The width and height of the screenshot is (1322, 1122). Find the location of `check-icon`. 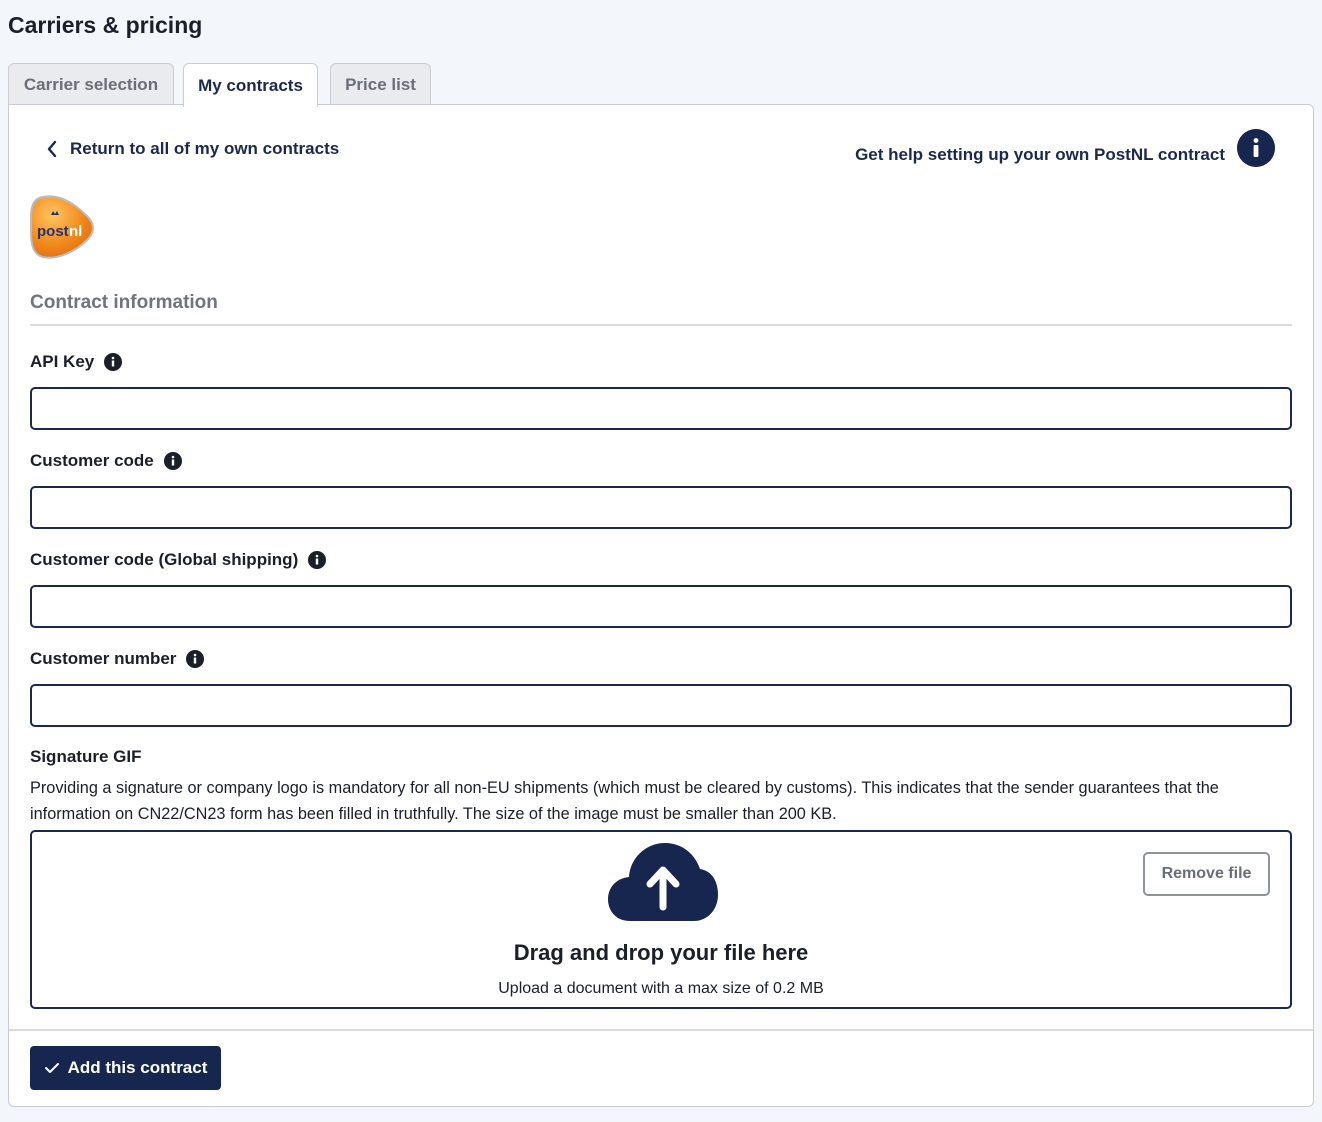

check-icon is located at coordinates (51, 1068).